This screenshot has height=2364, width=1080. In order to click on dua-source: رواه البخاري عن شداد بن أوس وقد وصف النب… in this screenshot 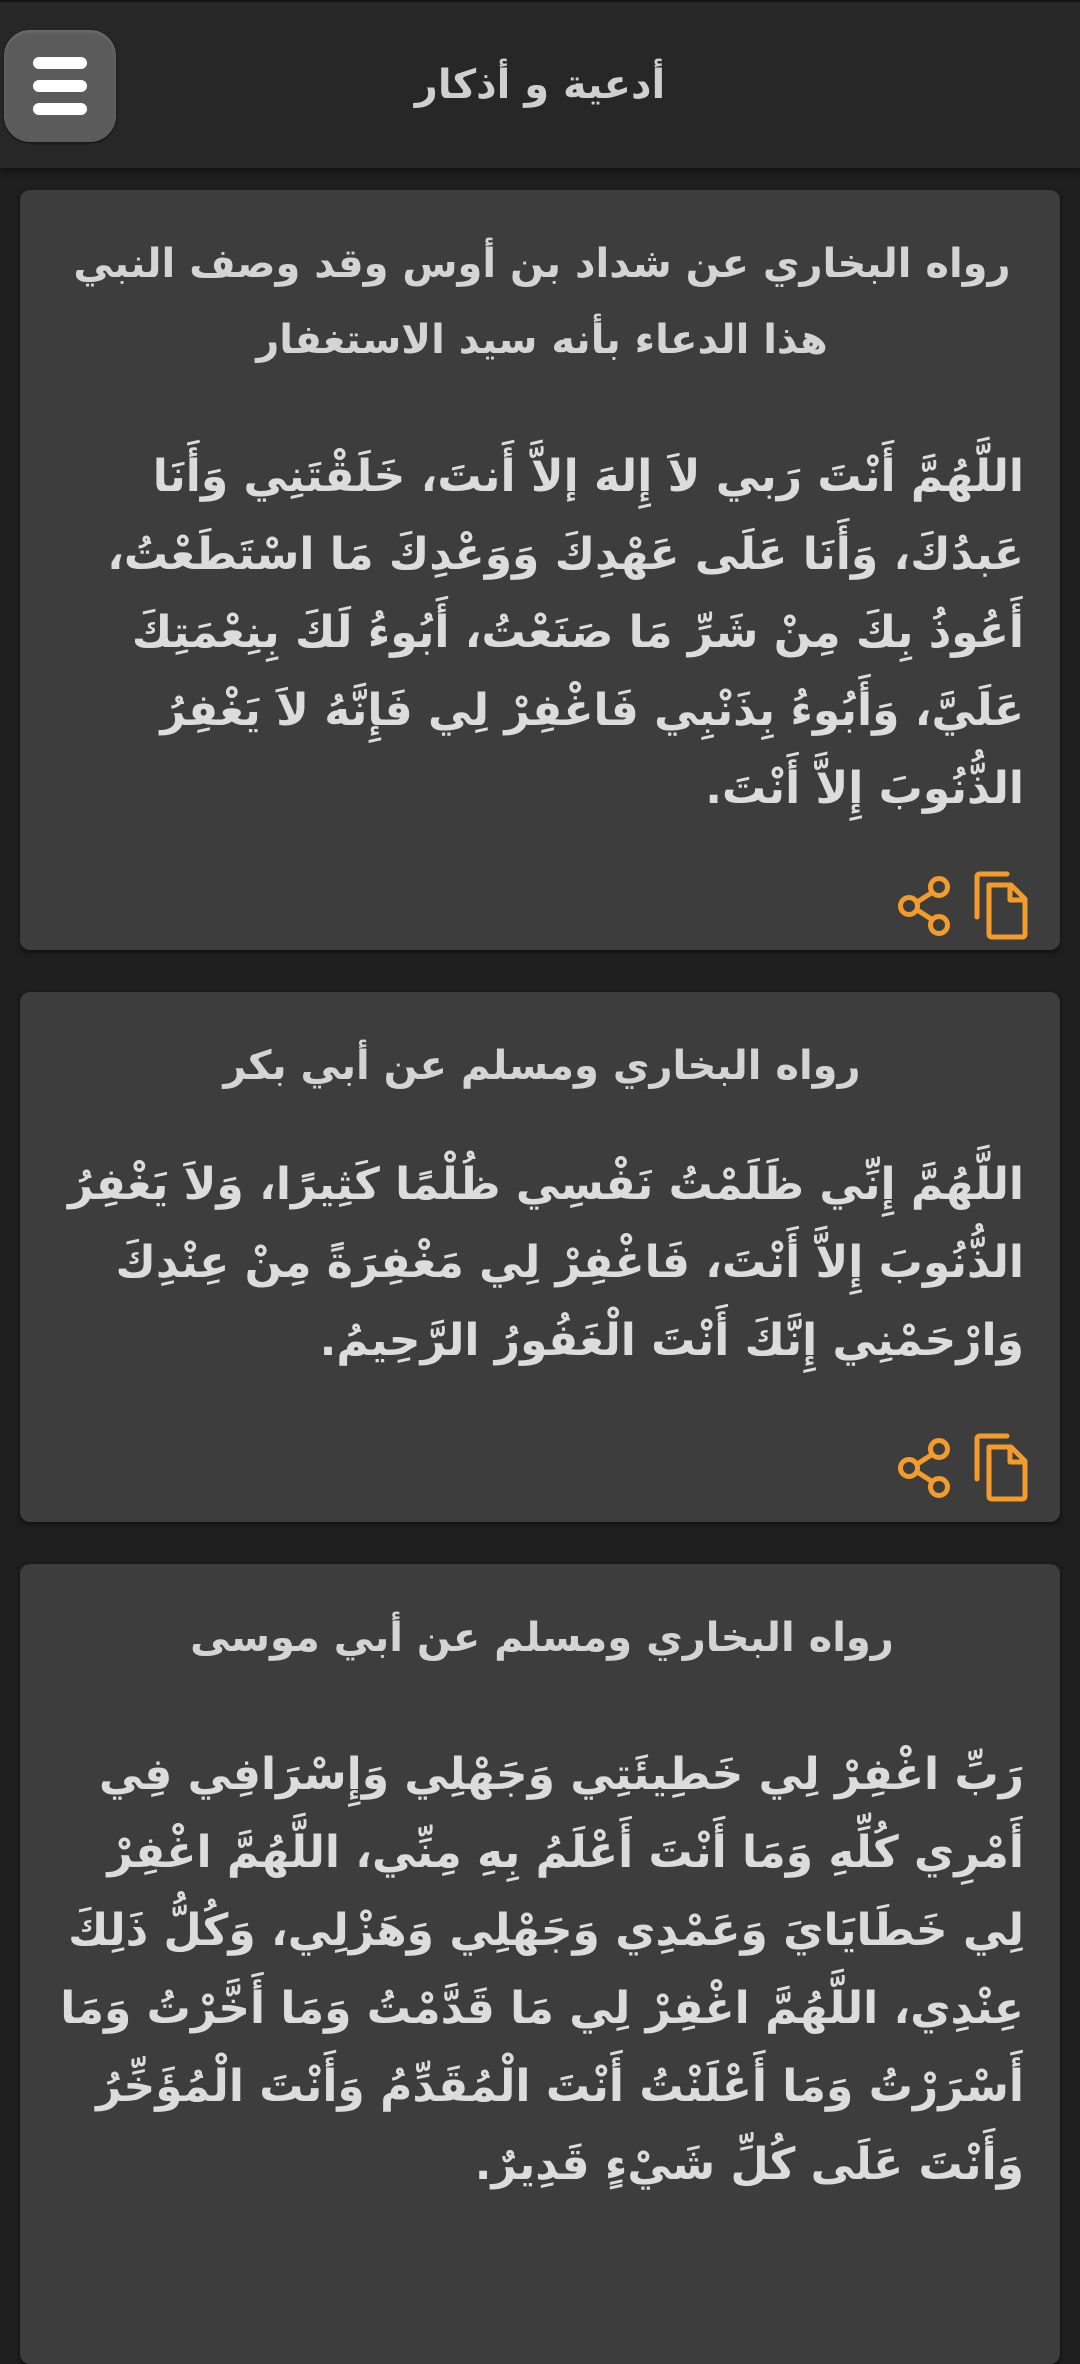, I will do `click(542, 302)`.